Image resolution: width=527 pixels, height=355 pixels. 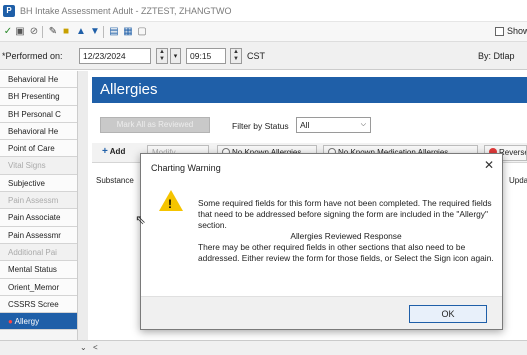 What do you see at coordinates (43, 287) in the screenshot?
I see `sidebar-item: Orient_Memor` at bounding box center [43, 287].